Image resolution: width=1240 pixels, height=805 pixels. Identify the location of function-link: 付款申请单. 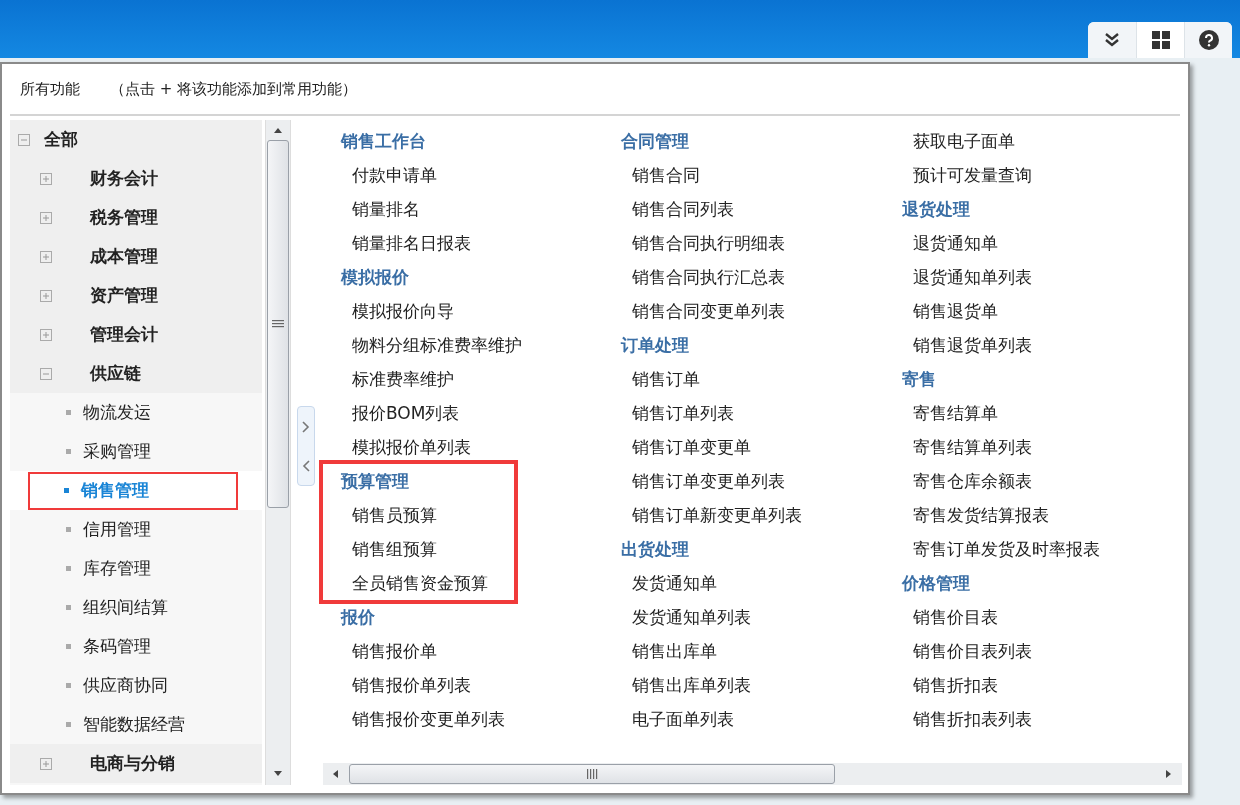
(406, 175).